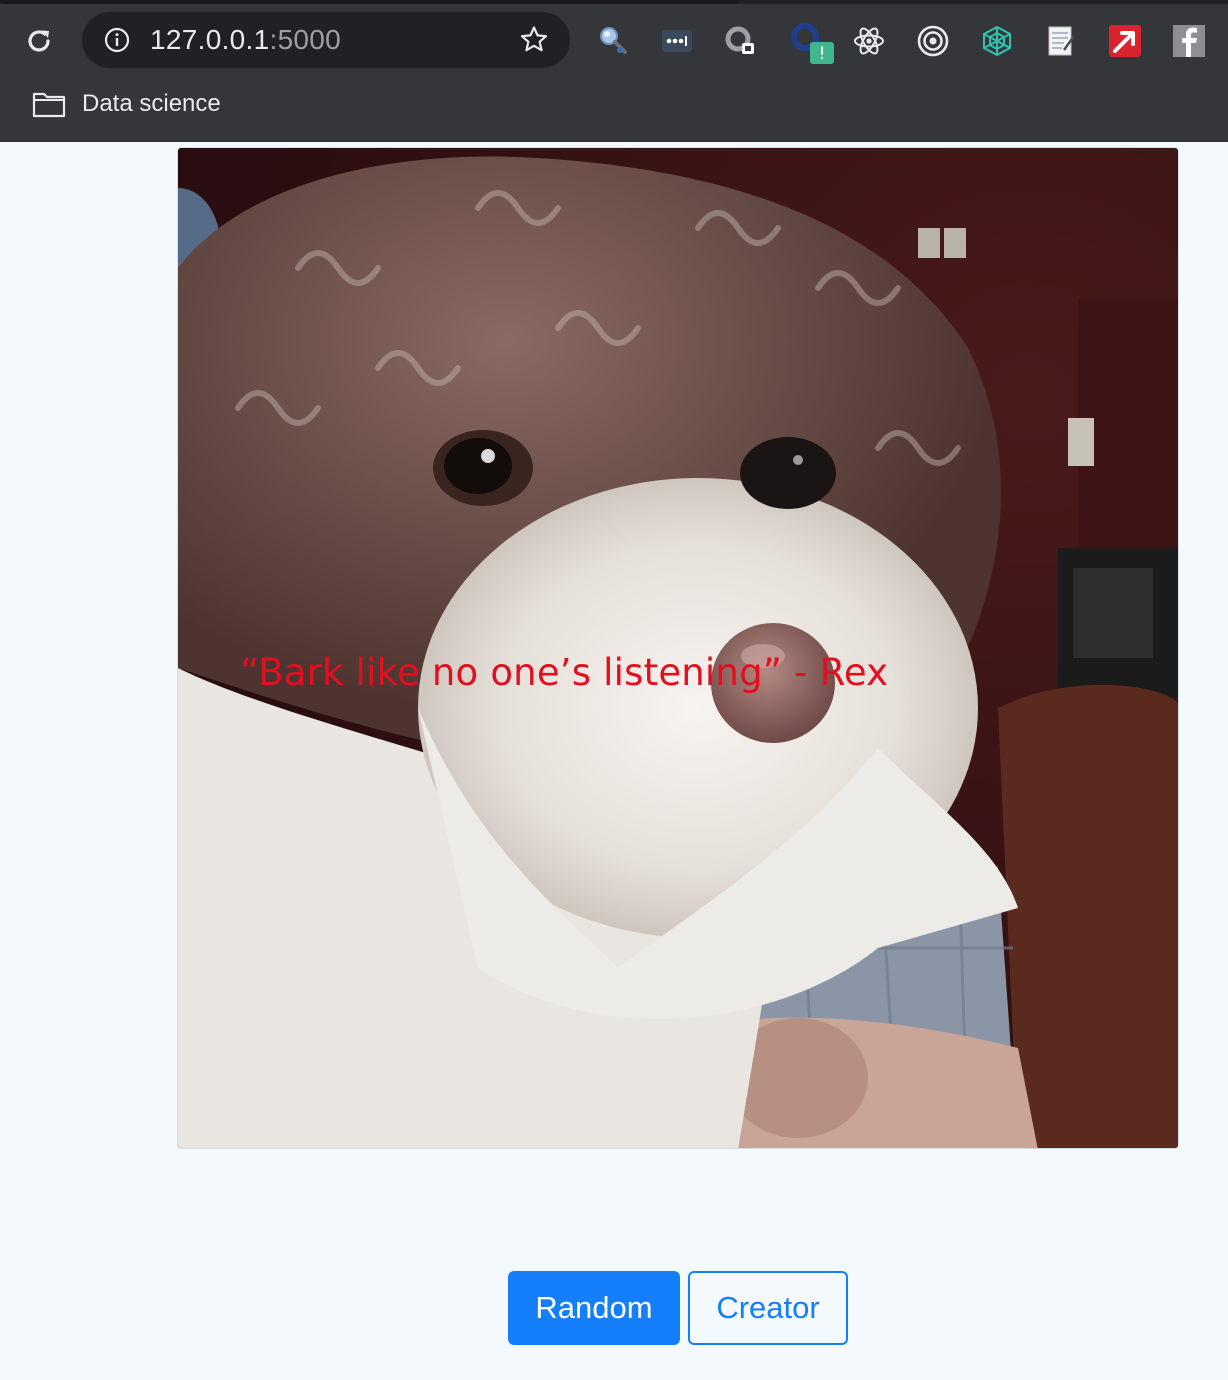  Describe the element at coordinates (869, 41) in the screenshot. I see `react-devtools-icon` at that location.